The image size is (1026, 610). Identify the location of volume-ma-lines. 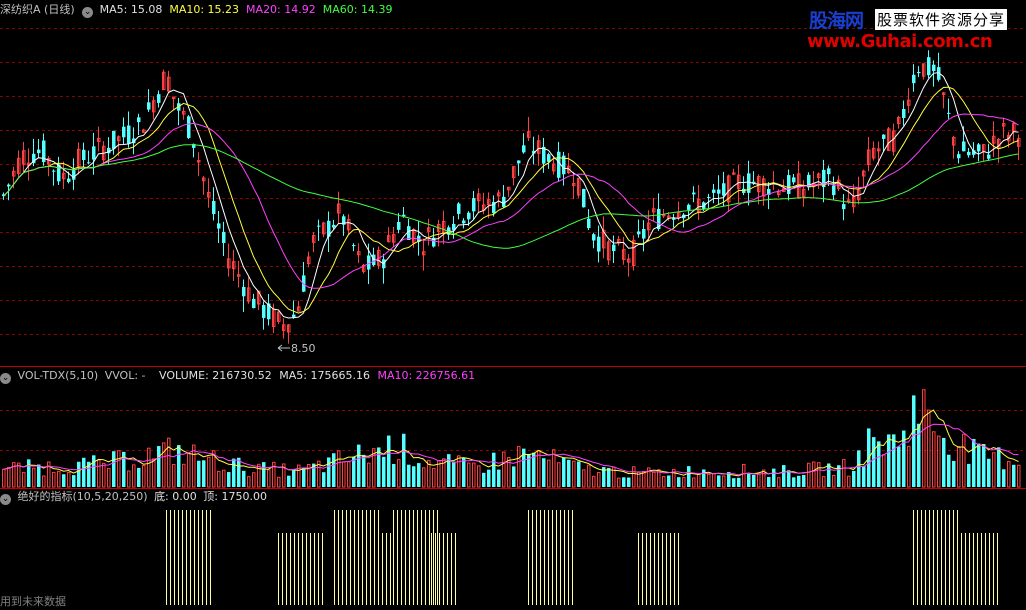
(511, 443).